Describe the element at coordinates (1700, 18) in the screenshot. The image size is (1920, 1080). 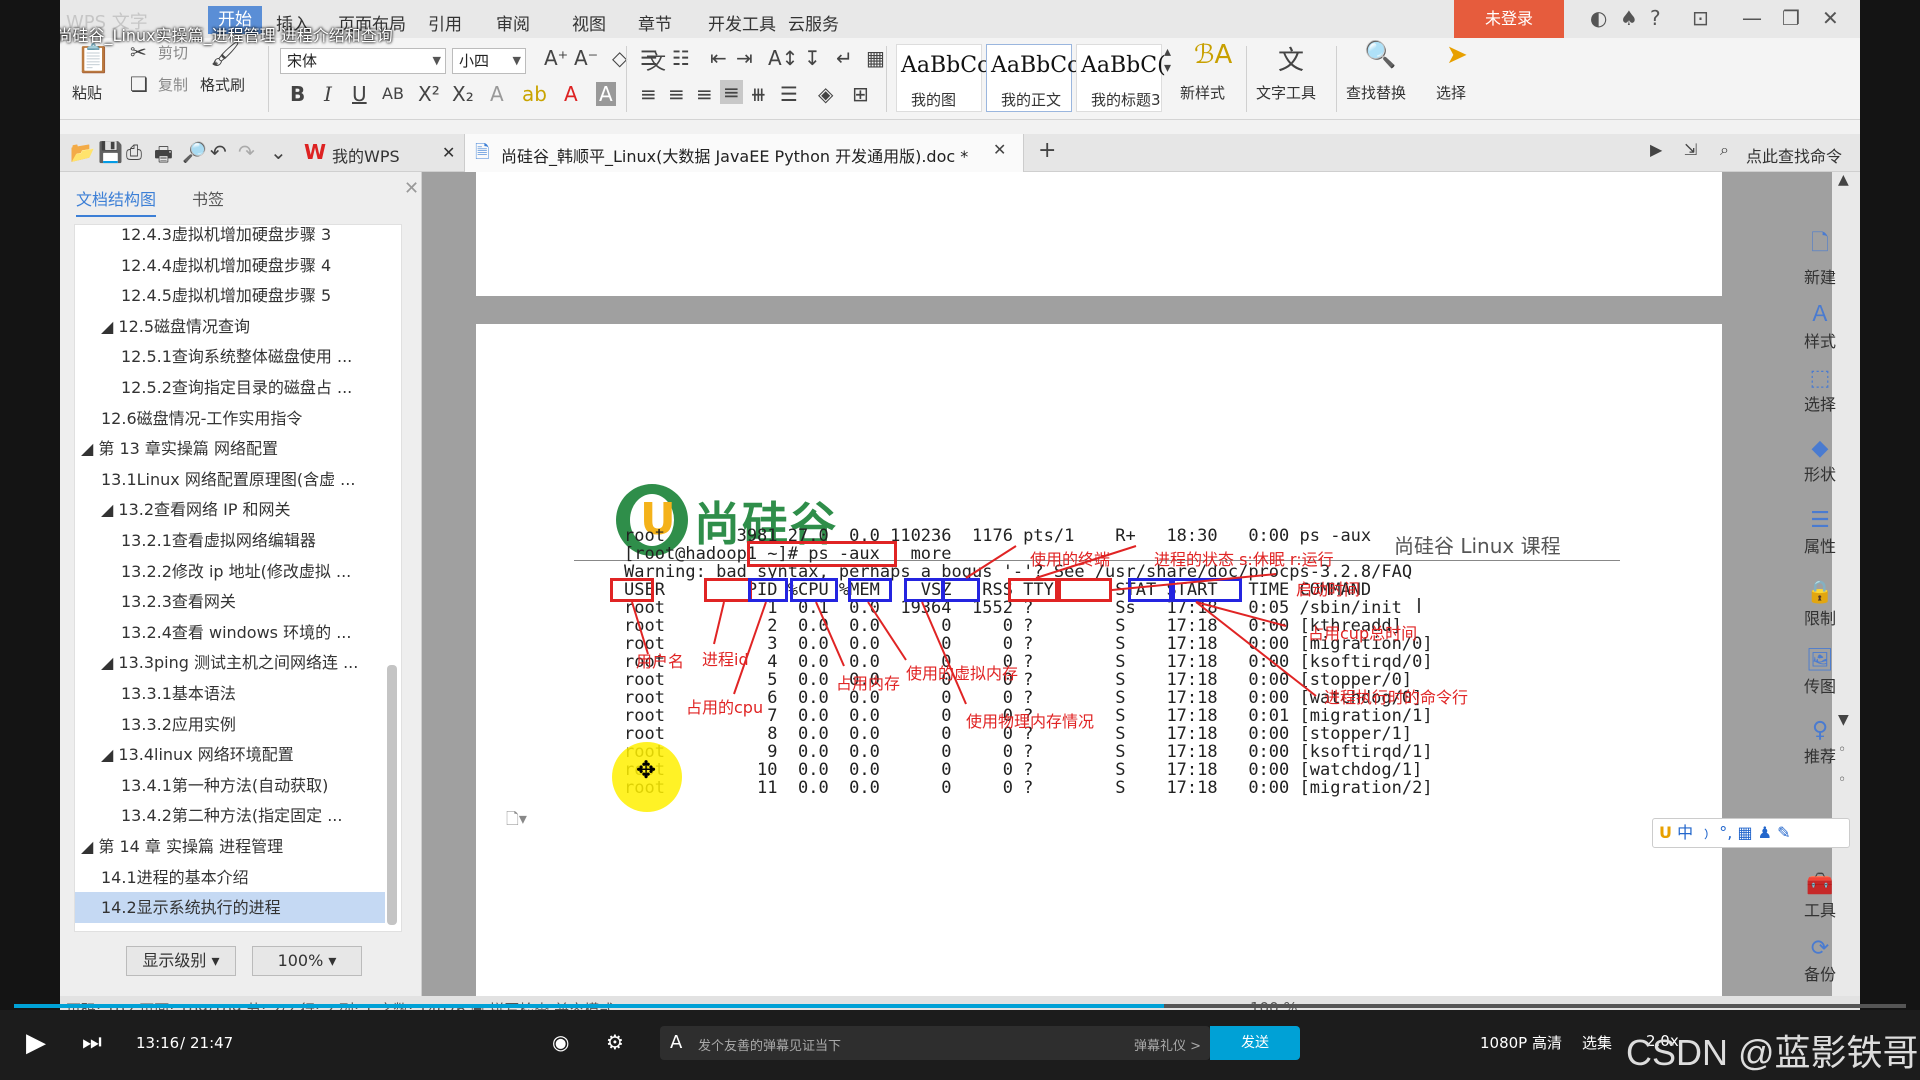
I see `fullscreen-icon: ⊡` at that location.